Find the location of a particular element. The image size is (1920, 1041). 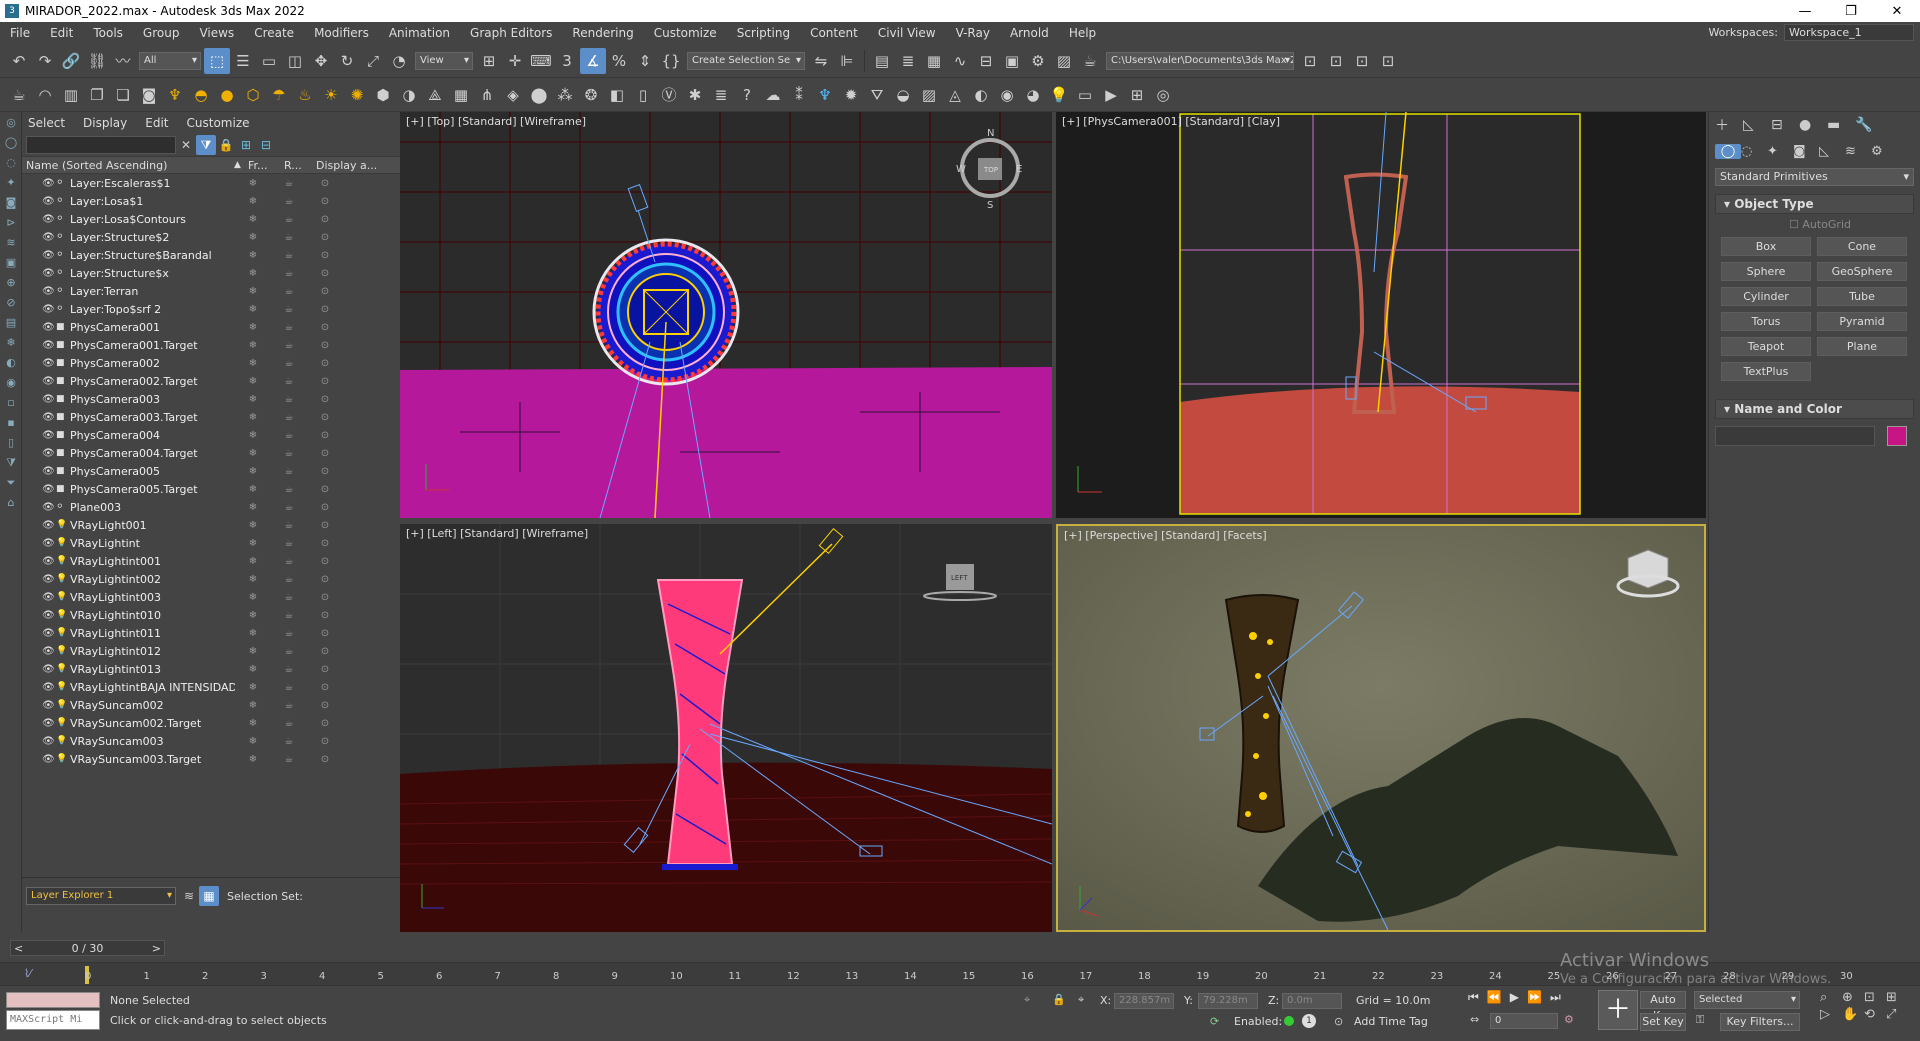

maxscript-listener is located at coordinates (53, 1000).